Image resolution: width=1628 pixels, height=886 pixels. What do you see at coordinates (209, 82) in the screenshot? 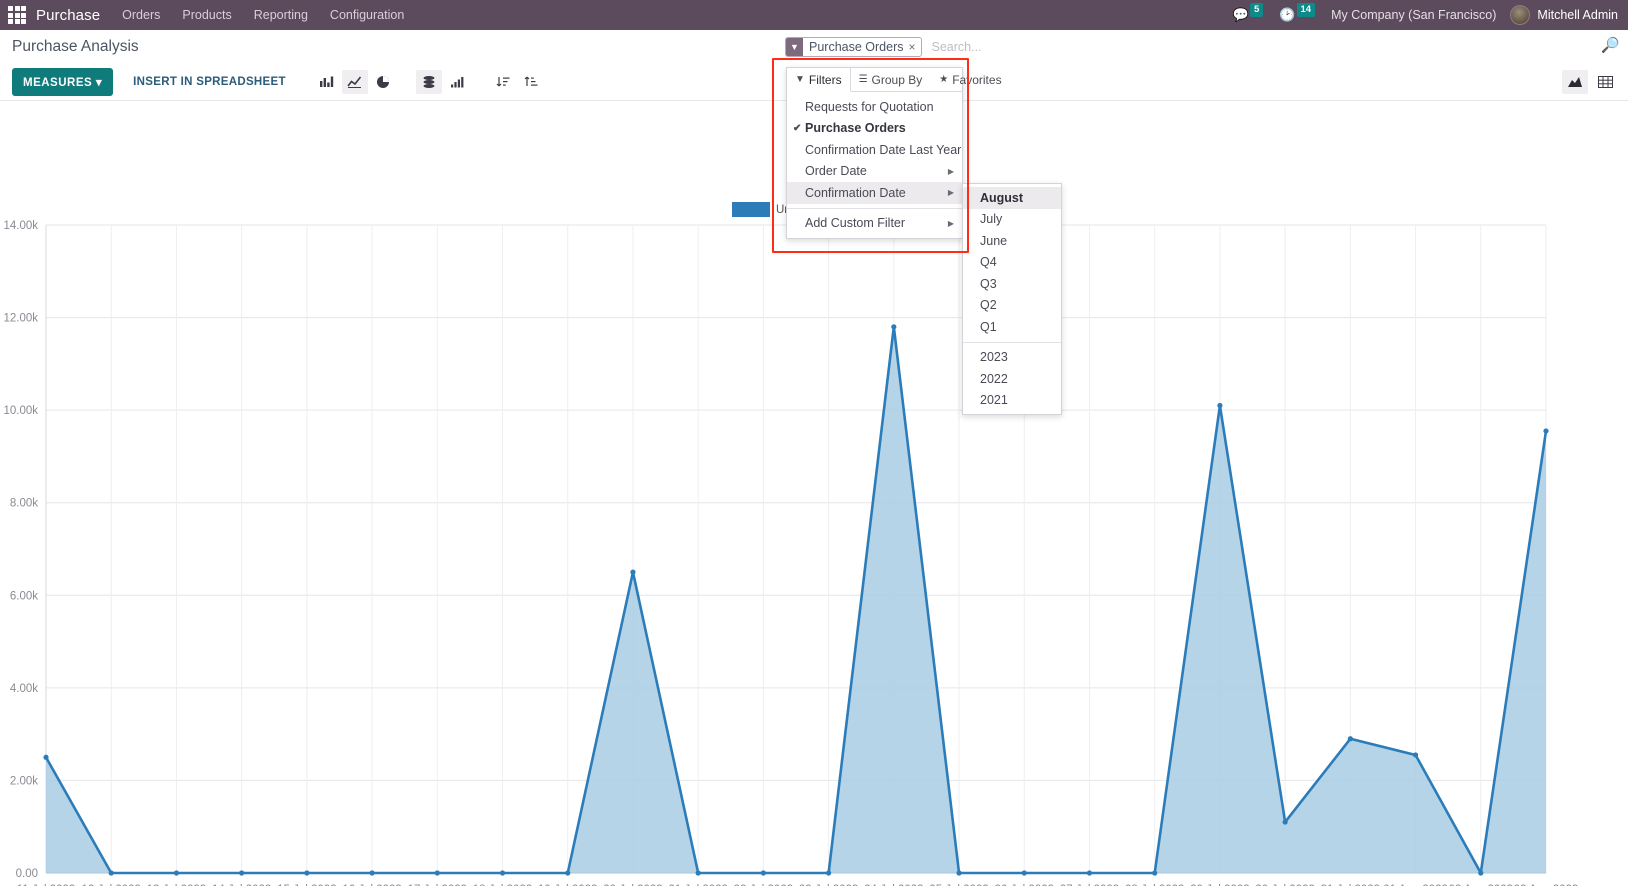
I see `insert-in-spreadsheet-button: INSERT IN SPREADSHEET` at bounding box center [209, 82].